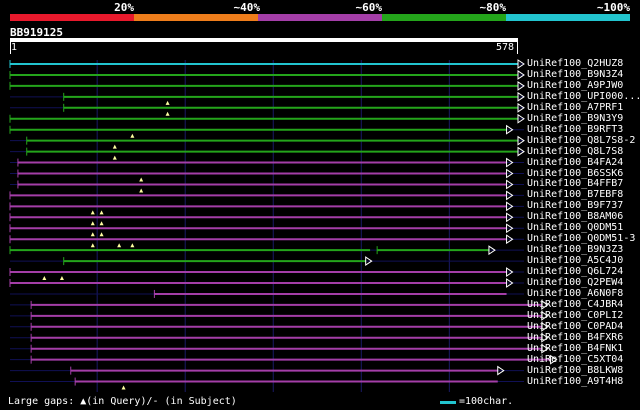 The height and width of the screenshot is (410, 640). Describe the element at coordinates (575, 129) in the screenshot. I see `hit-name: UniRef100_B9RFT3` at that location.